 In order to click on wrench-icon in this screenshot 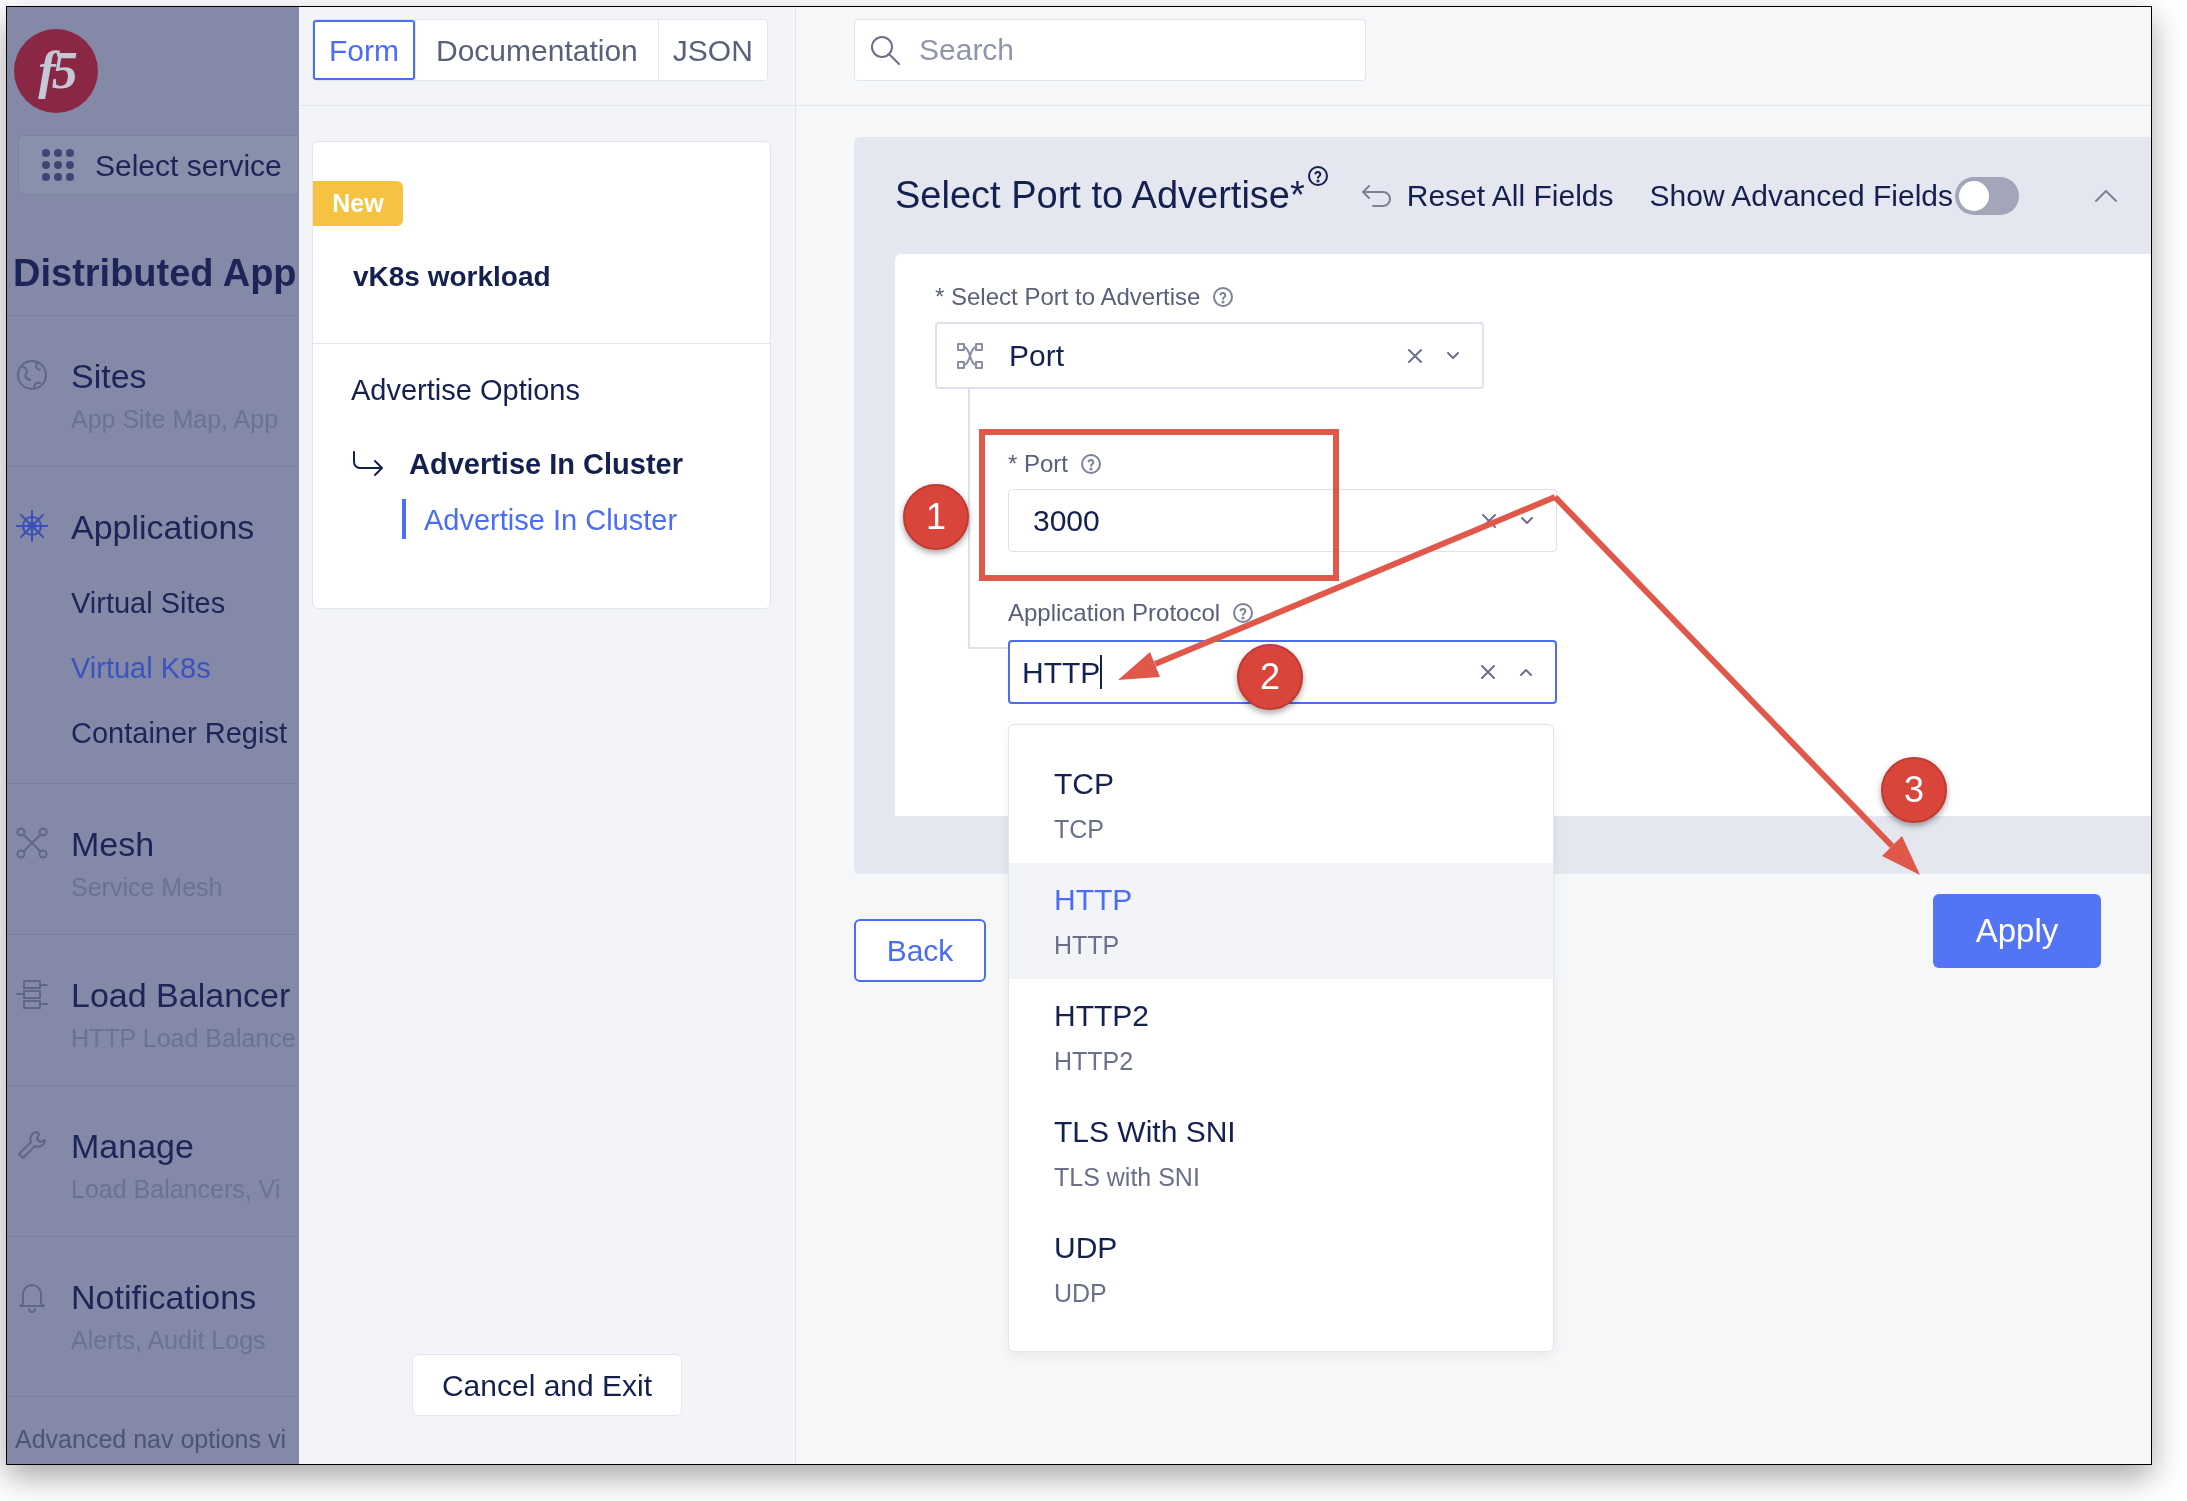, I will do `click(32, 1145)`.